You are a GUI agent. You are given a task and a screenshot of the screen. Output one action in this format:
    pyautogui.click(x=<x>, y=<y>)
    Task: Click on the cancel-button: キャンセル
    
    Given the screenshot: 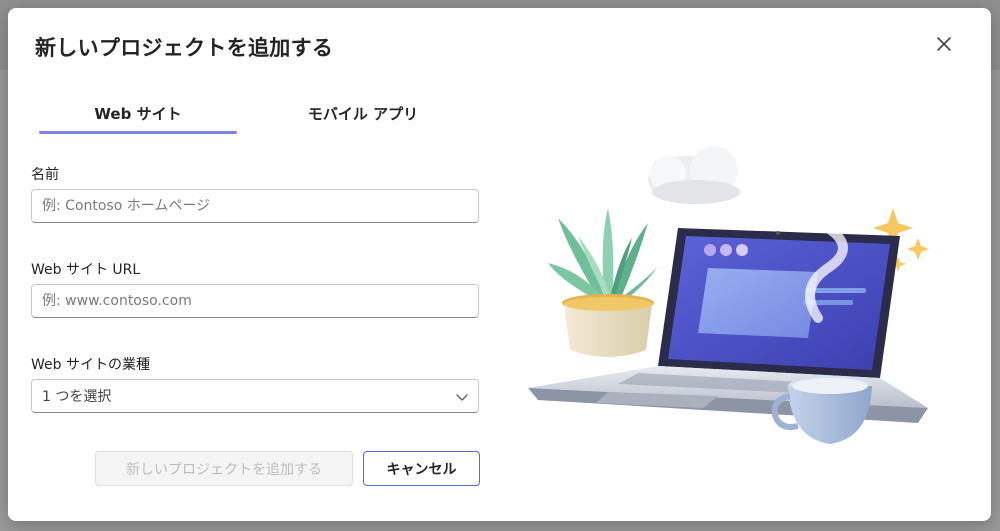 What is the action you would take?
    pyautogui.click(x=421, y=468)
    